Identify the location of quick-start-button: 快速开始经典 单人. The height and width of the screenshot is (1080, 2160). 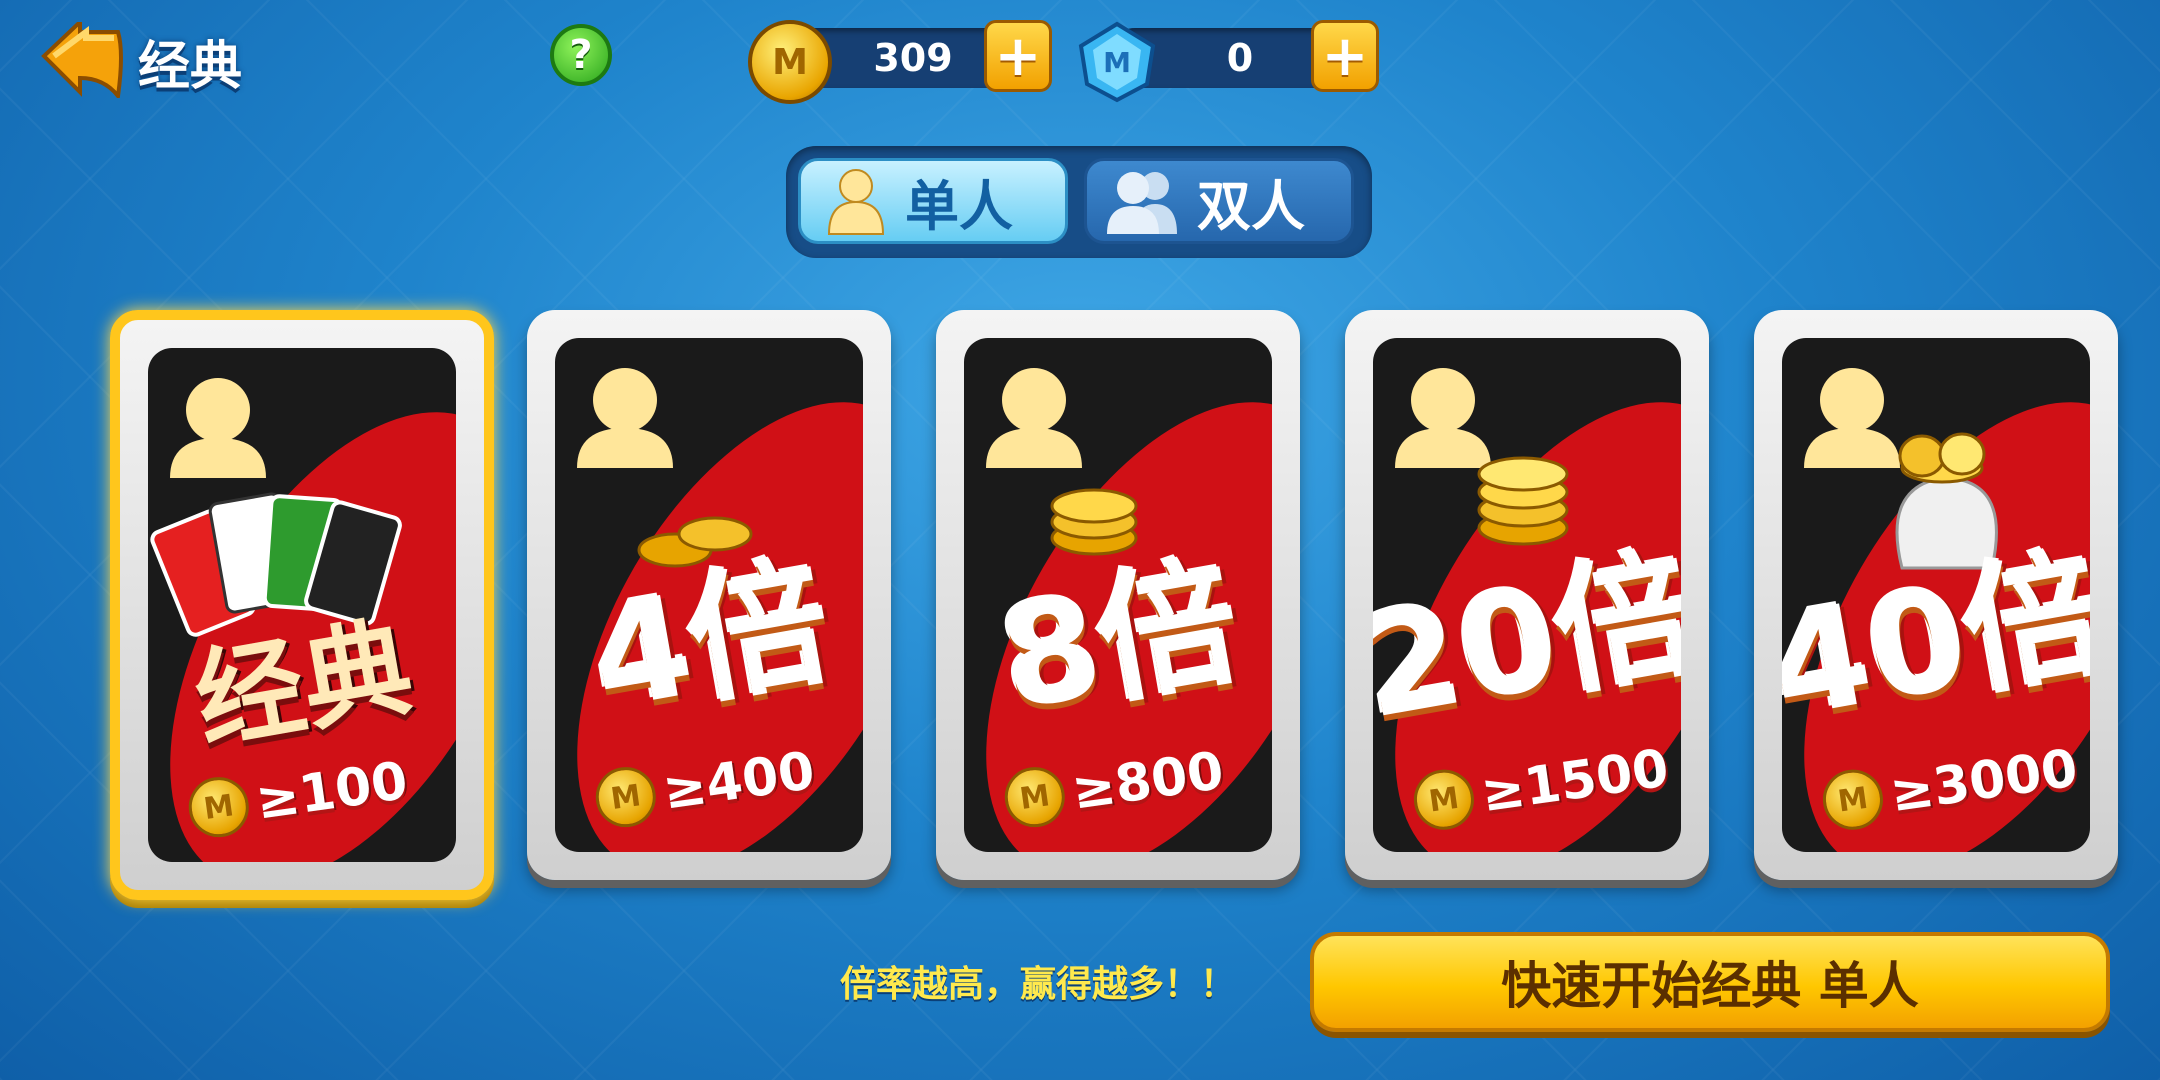
(1710, 982).